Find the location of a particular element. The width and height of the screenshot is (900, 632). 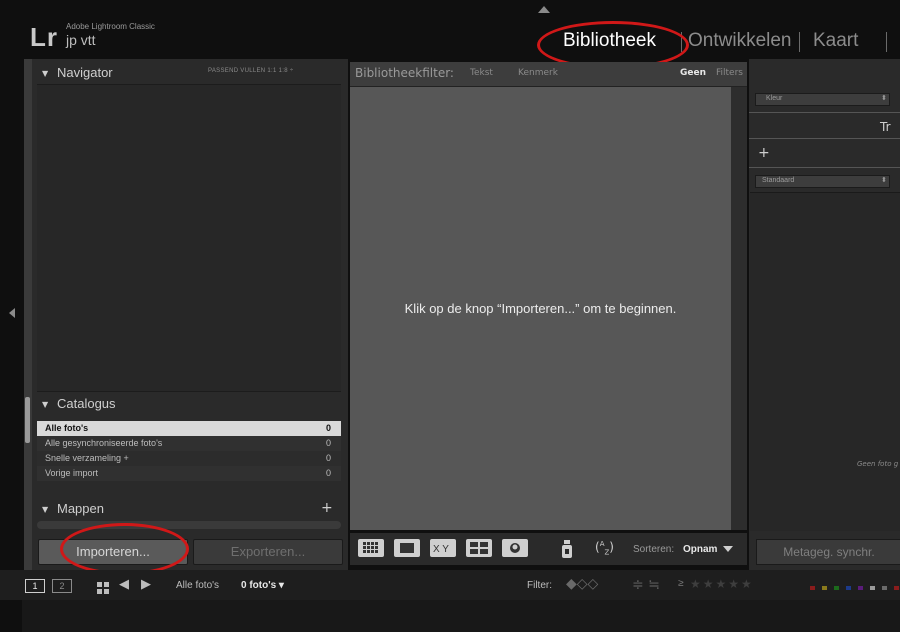

second-screen-button: 2 is located at coordinates (62, 586).